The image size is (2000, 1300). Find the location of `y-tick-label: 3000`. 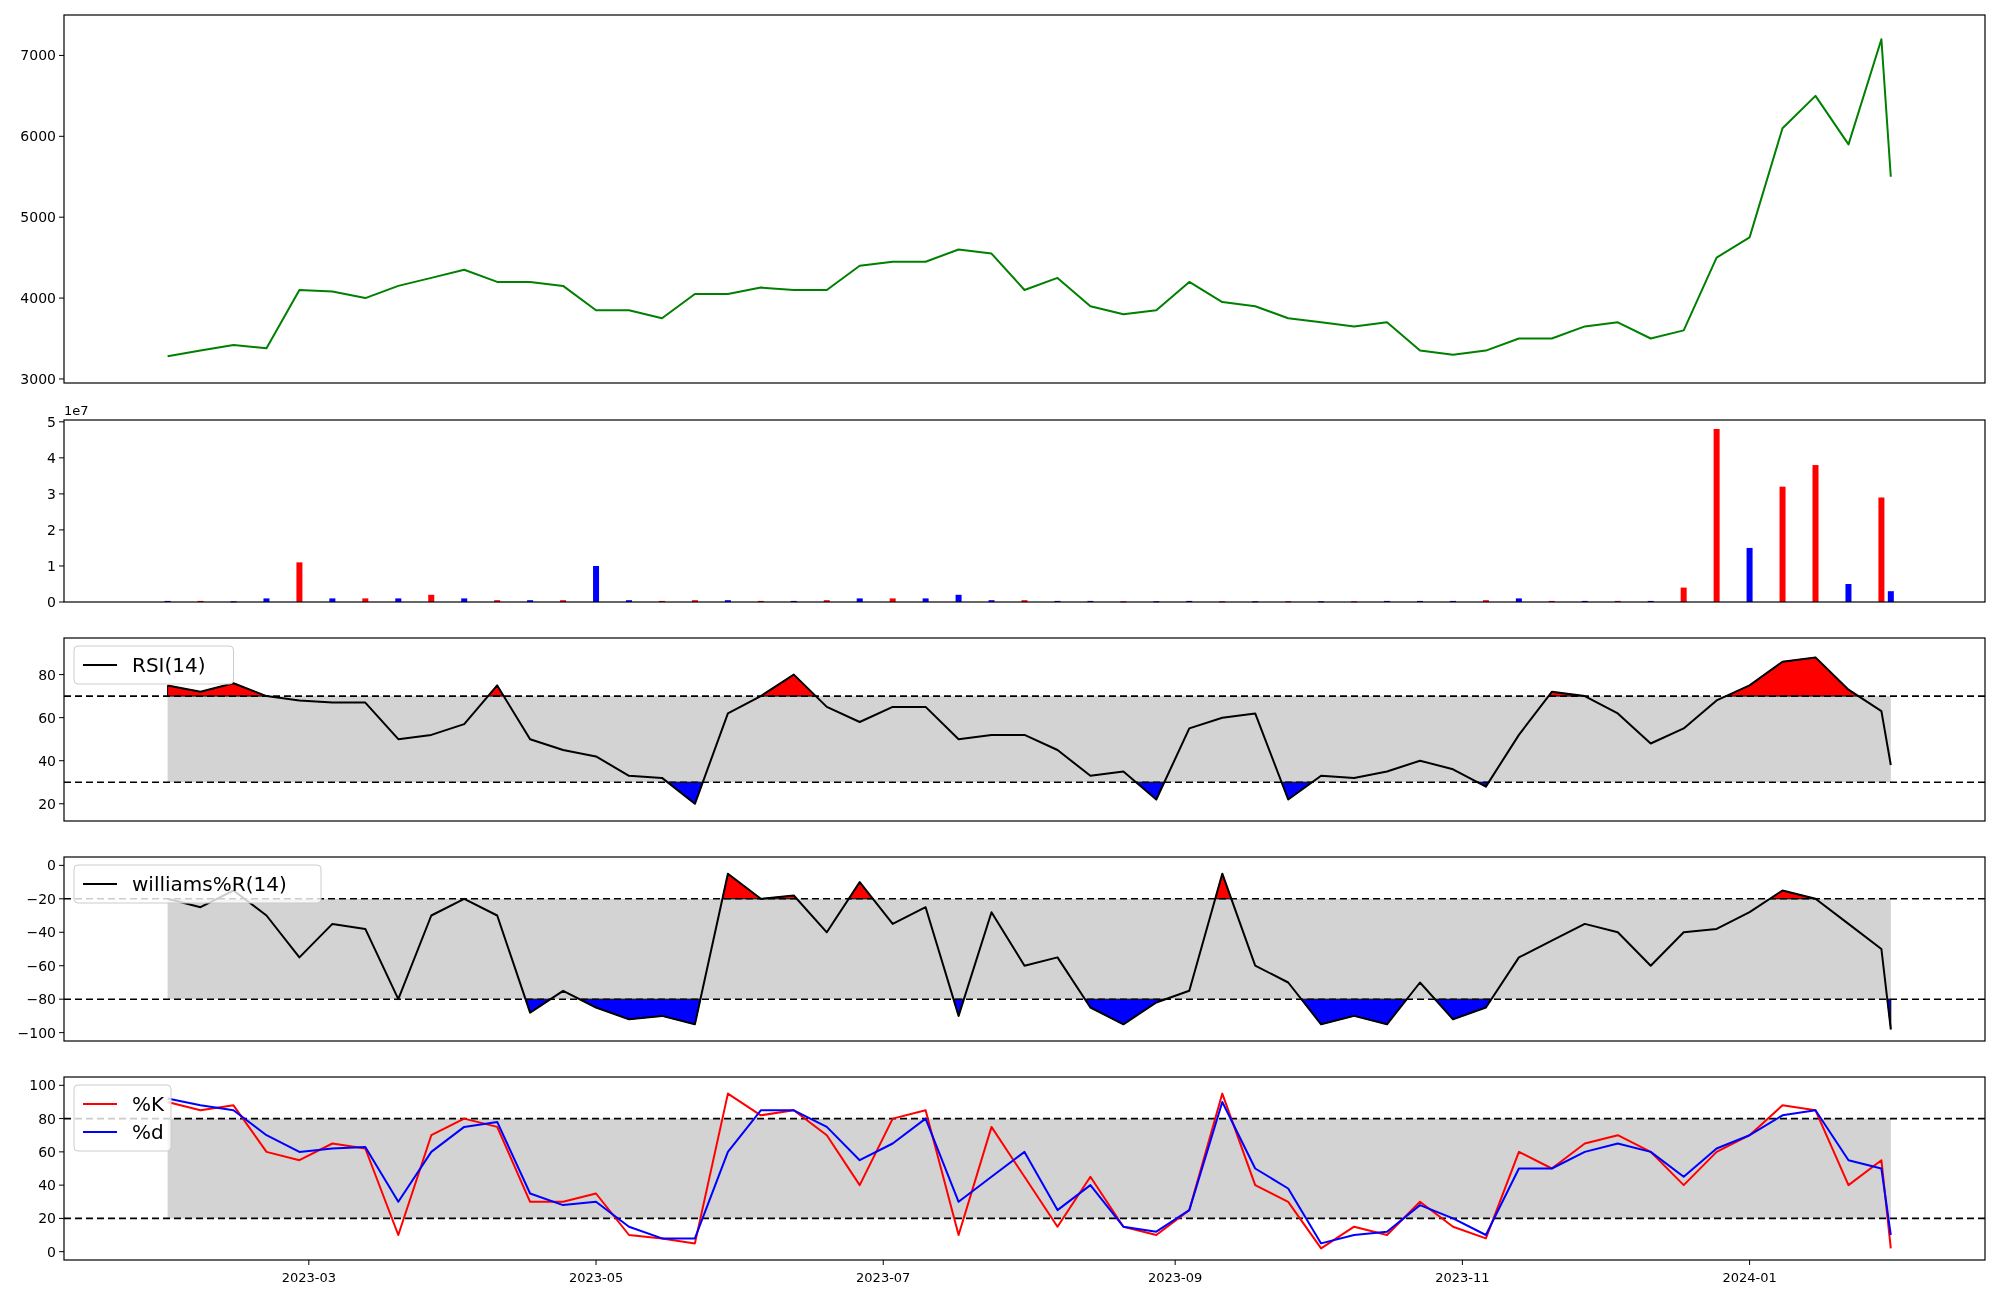

y-tick-label: 3000 is located at coordinates (38, 378).